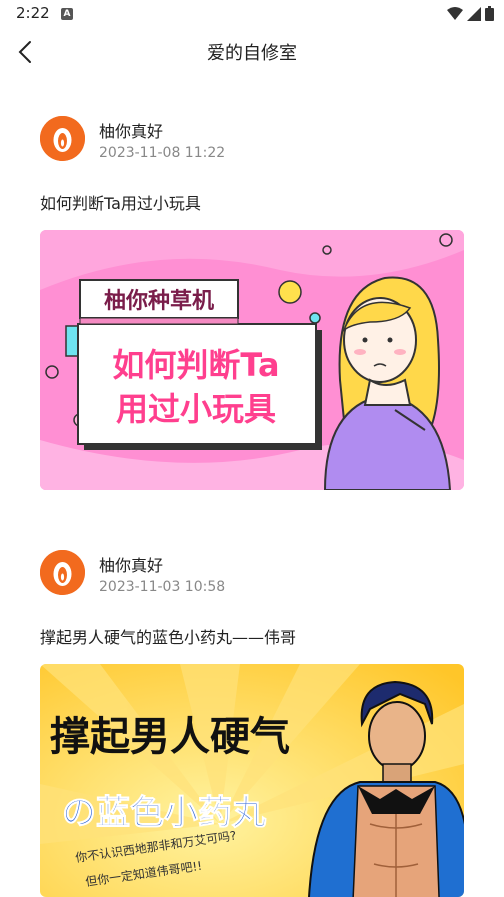 The width and height of the screenshot is (504, 897). I want to click on post-time: 2023-11-08 11:22, so click(162, 153).